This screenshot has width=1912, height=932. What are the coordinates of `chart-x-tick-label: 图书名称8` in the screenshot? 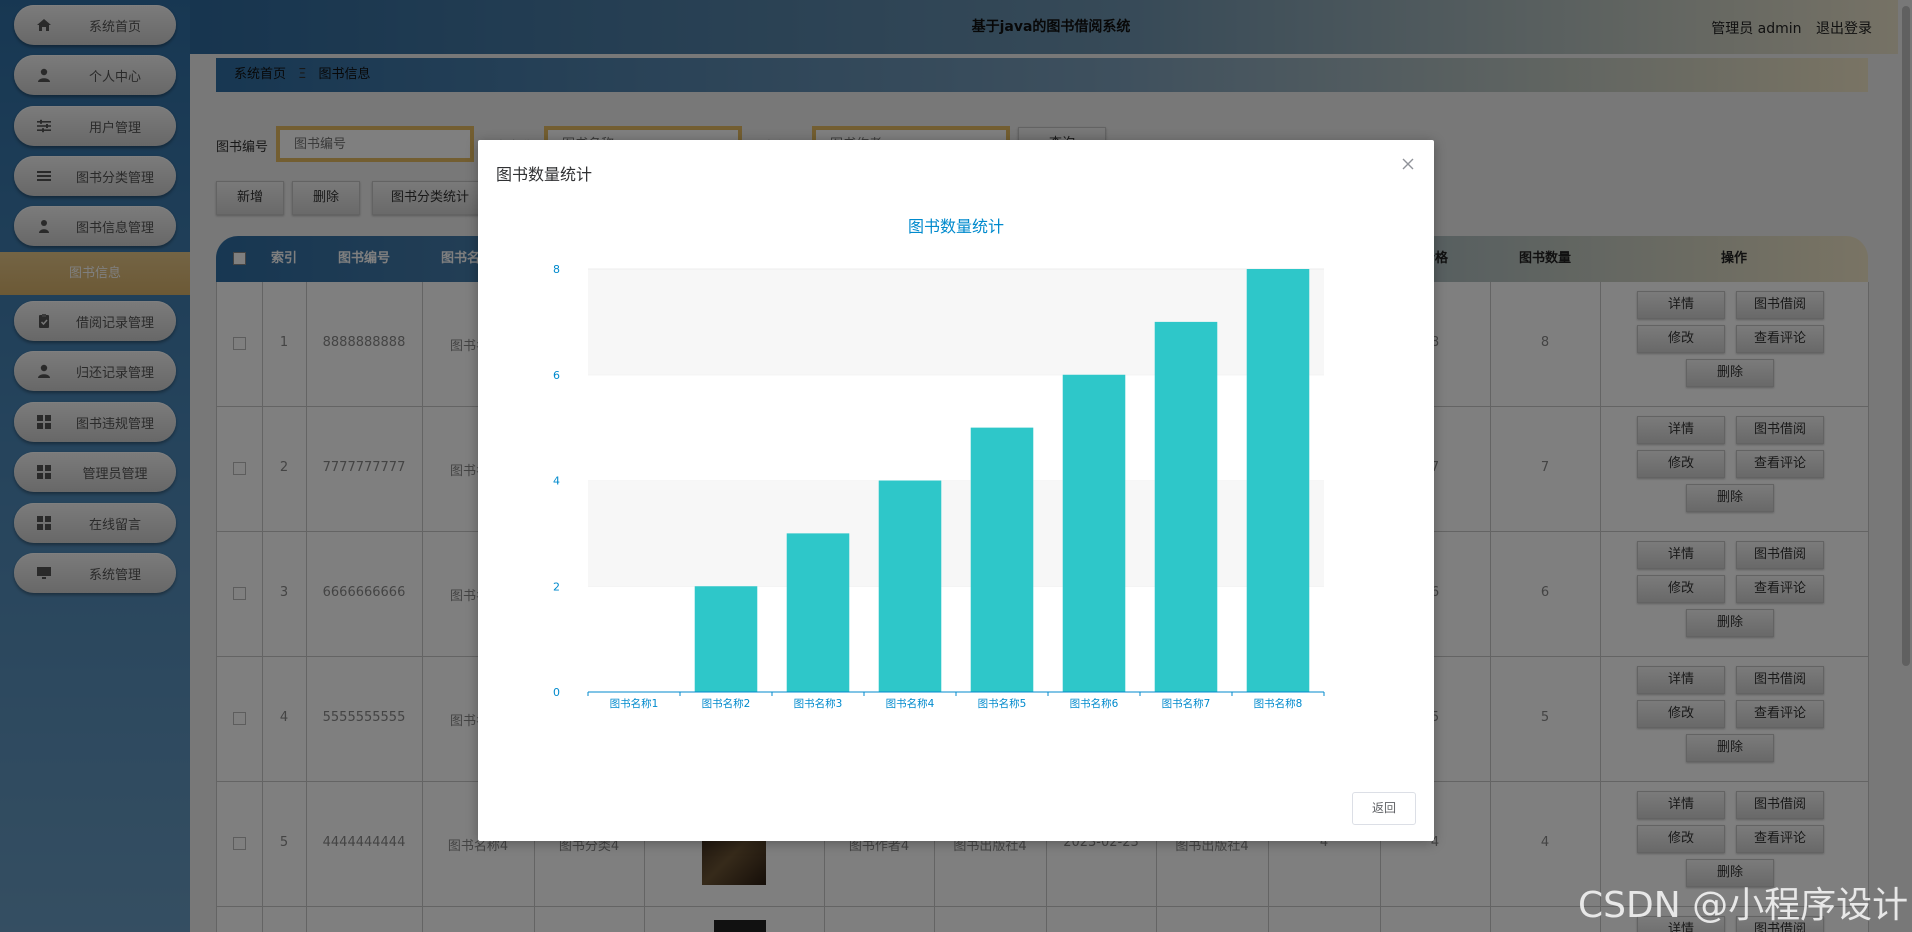 It's located at (1278, 703).